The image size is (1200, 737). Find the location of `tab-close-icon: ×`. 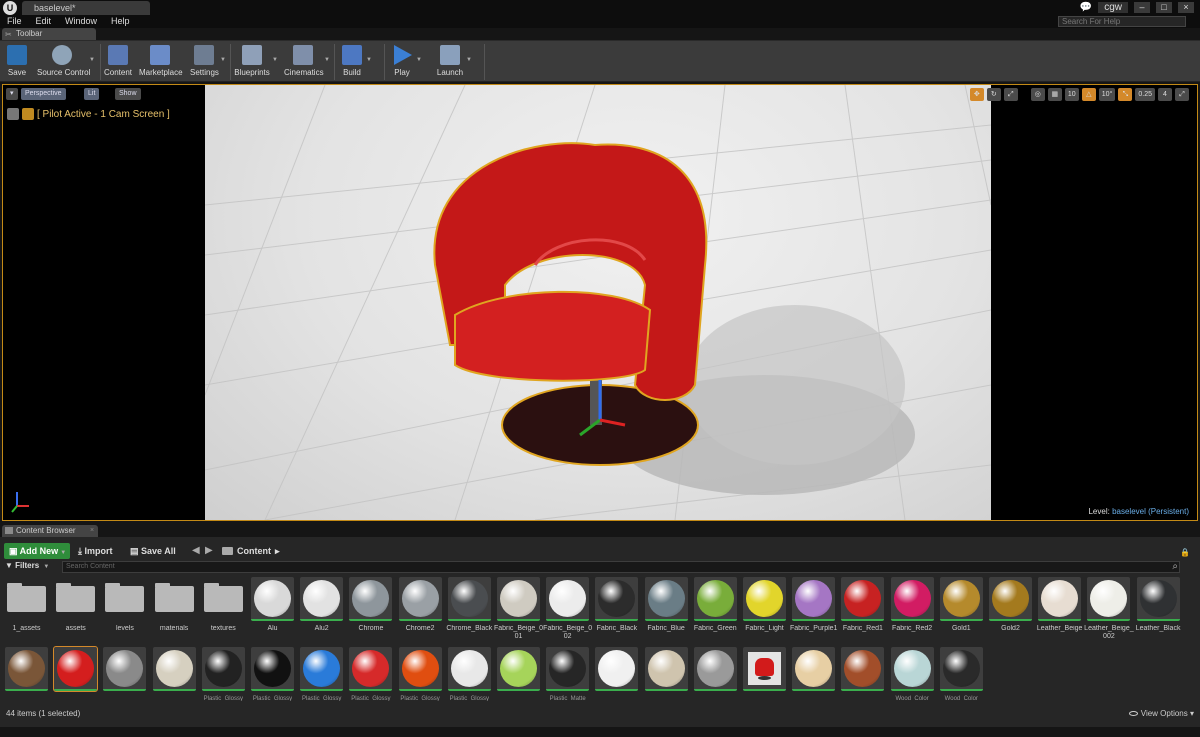

tab-close-icon: × is located at coordinates (92, 531).